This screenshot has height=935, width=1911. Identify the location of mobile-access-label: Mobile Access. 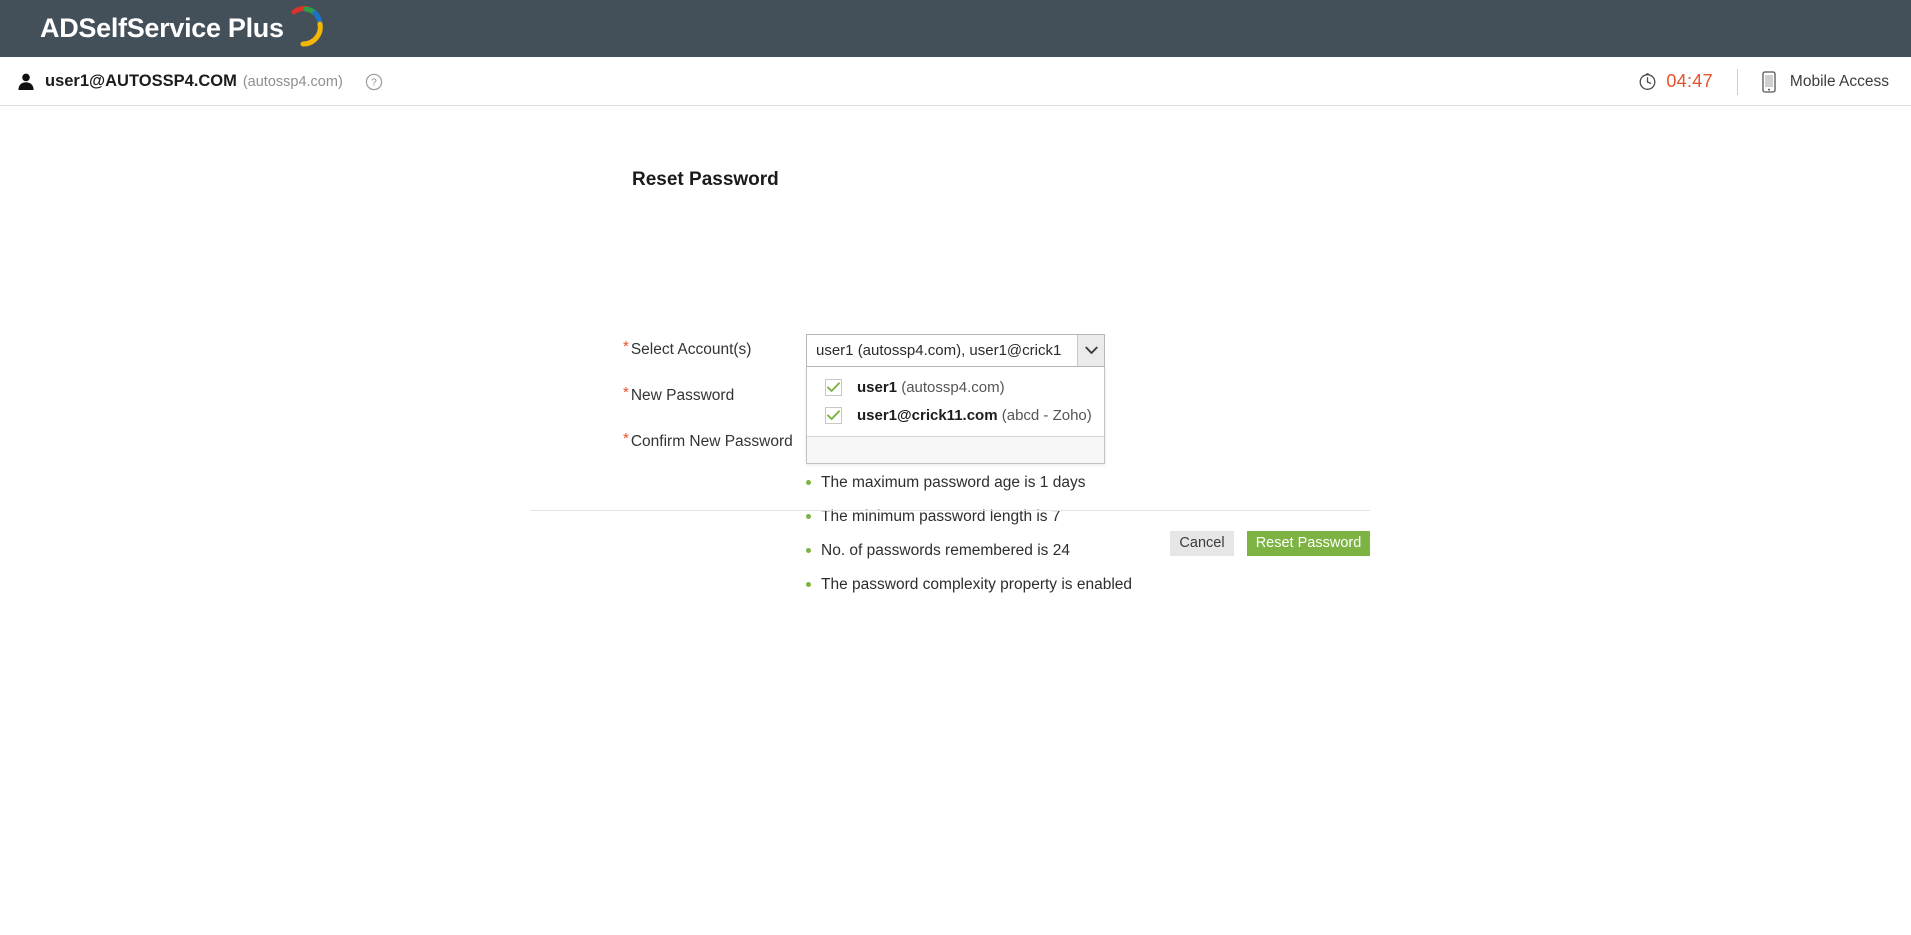
(1839, 81).